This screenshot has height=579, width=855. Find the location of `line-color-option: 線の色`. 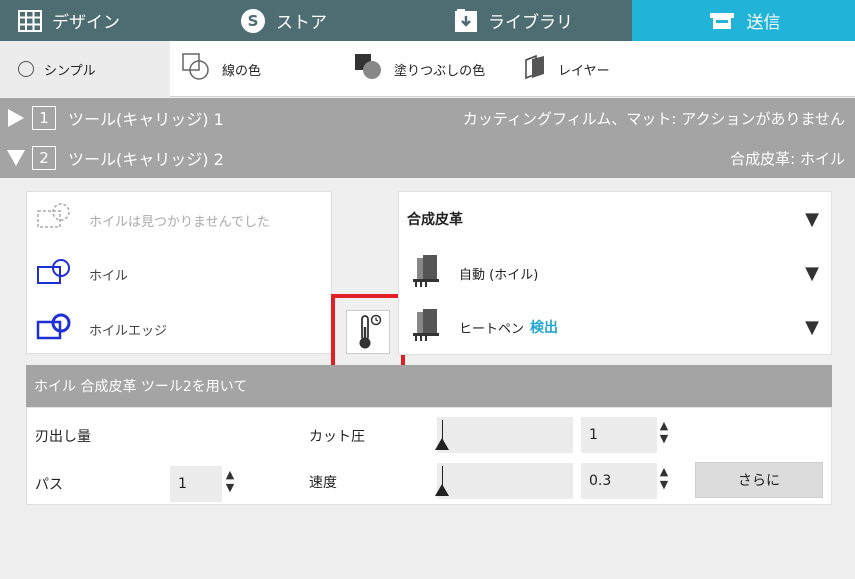

line-color-option: 線の色 is located at coordinates (221, 69).